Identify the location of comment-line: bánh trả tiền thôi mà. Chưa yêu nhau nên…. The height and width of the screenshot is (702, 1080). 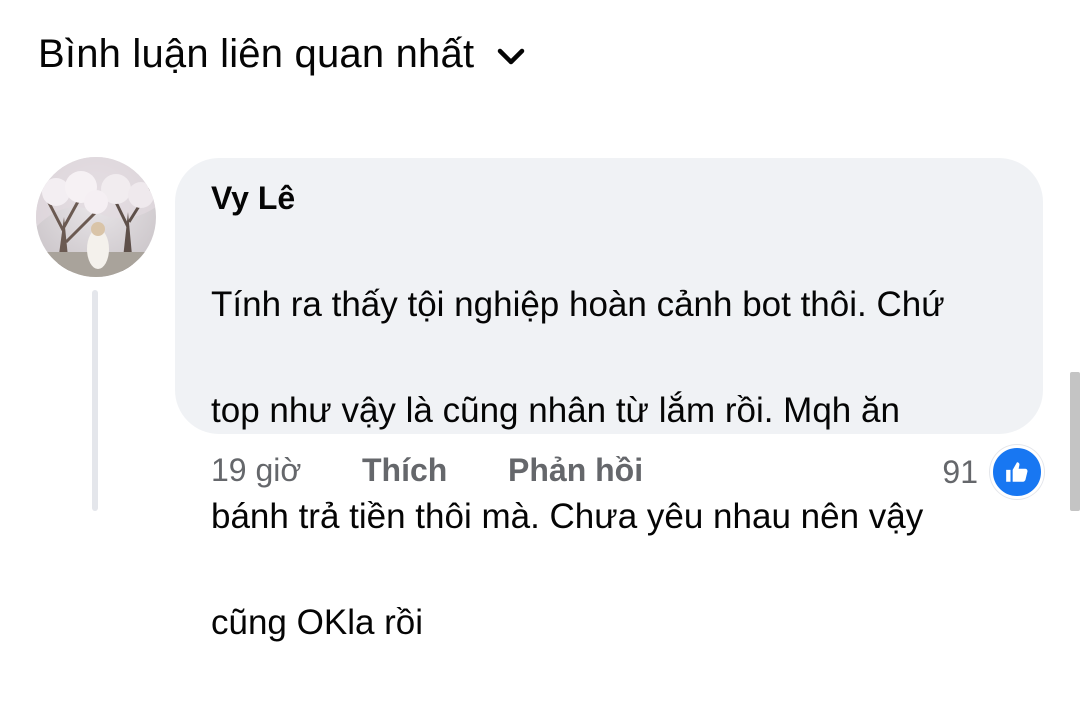
(567, 516).